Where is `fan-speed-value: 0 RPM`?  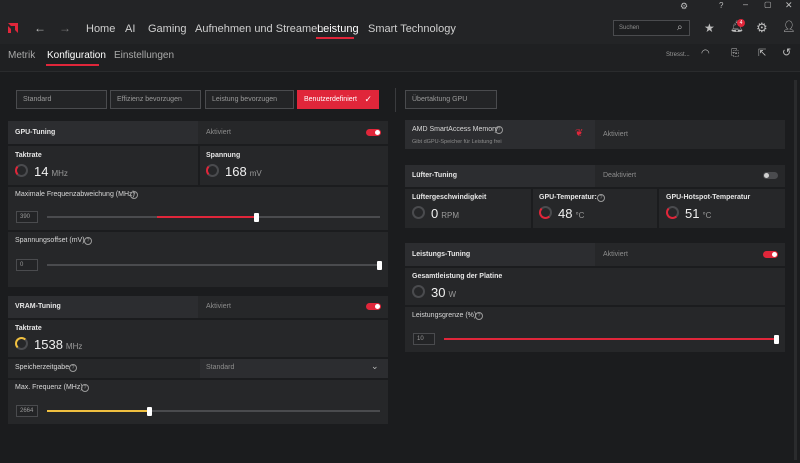 fan-speed-value: 0 RPM is located at coordinates (445, 213).